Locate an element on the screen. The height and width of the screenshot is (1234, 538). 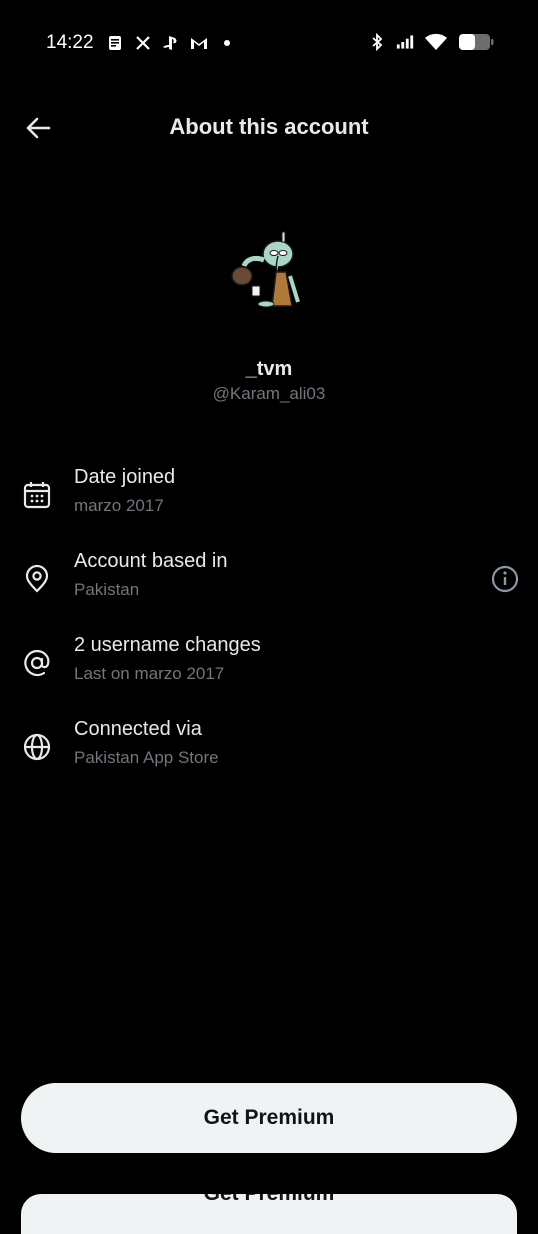
top-bar: About this account is located at coordinates (269, 128).